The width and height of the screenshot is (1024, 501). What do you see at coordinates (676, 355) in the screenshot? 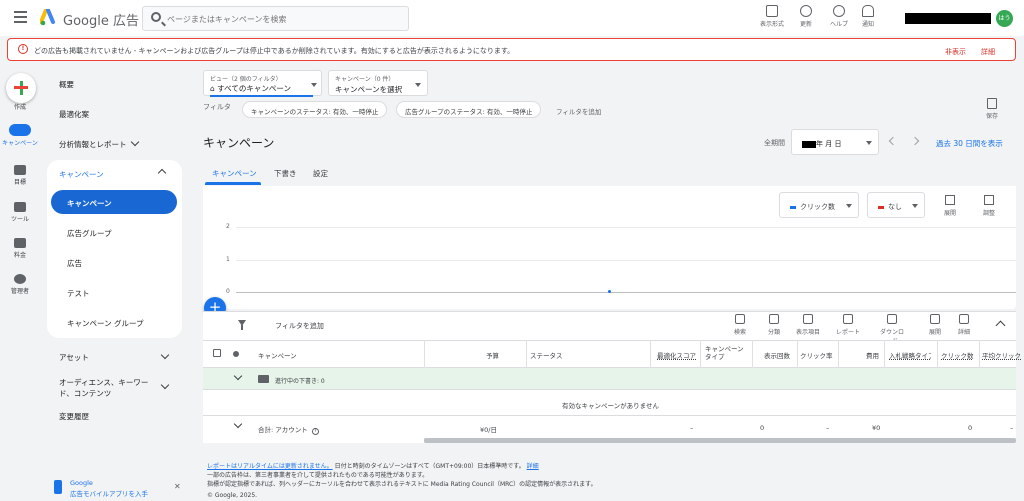
I see `column-header: 最適化スコア` at bounding box center [676, 355].